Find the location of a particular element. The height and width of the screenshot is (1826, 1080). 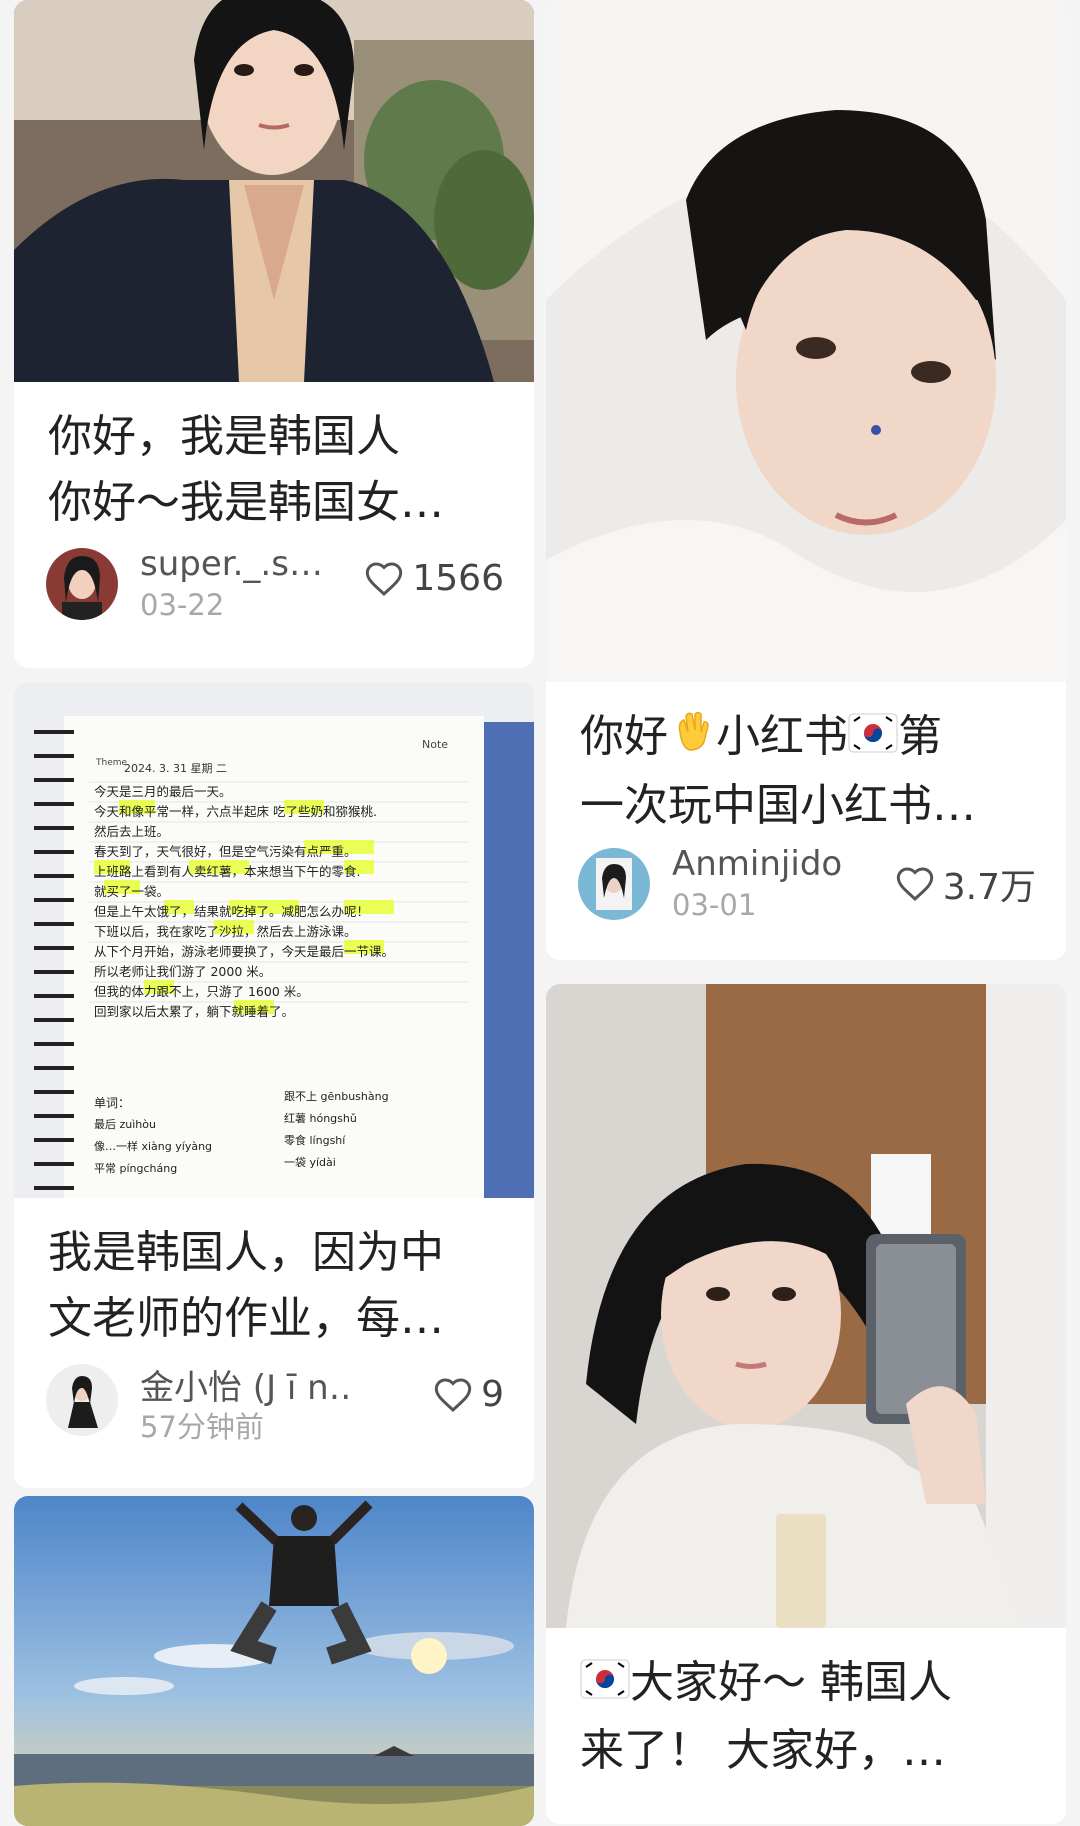

like-button: 1566 is located at coordinates (434, 578).